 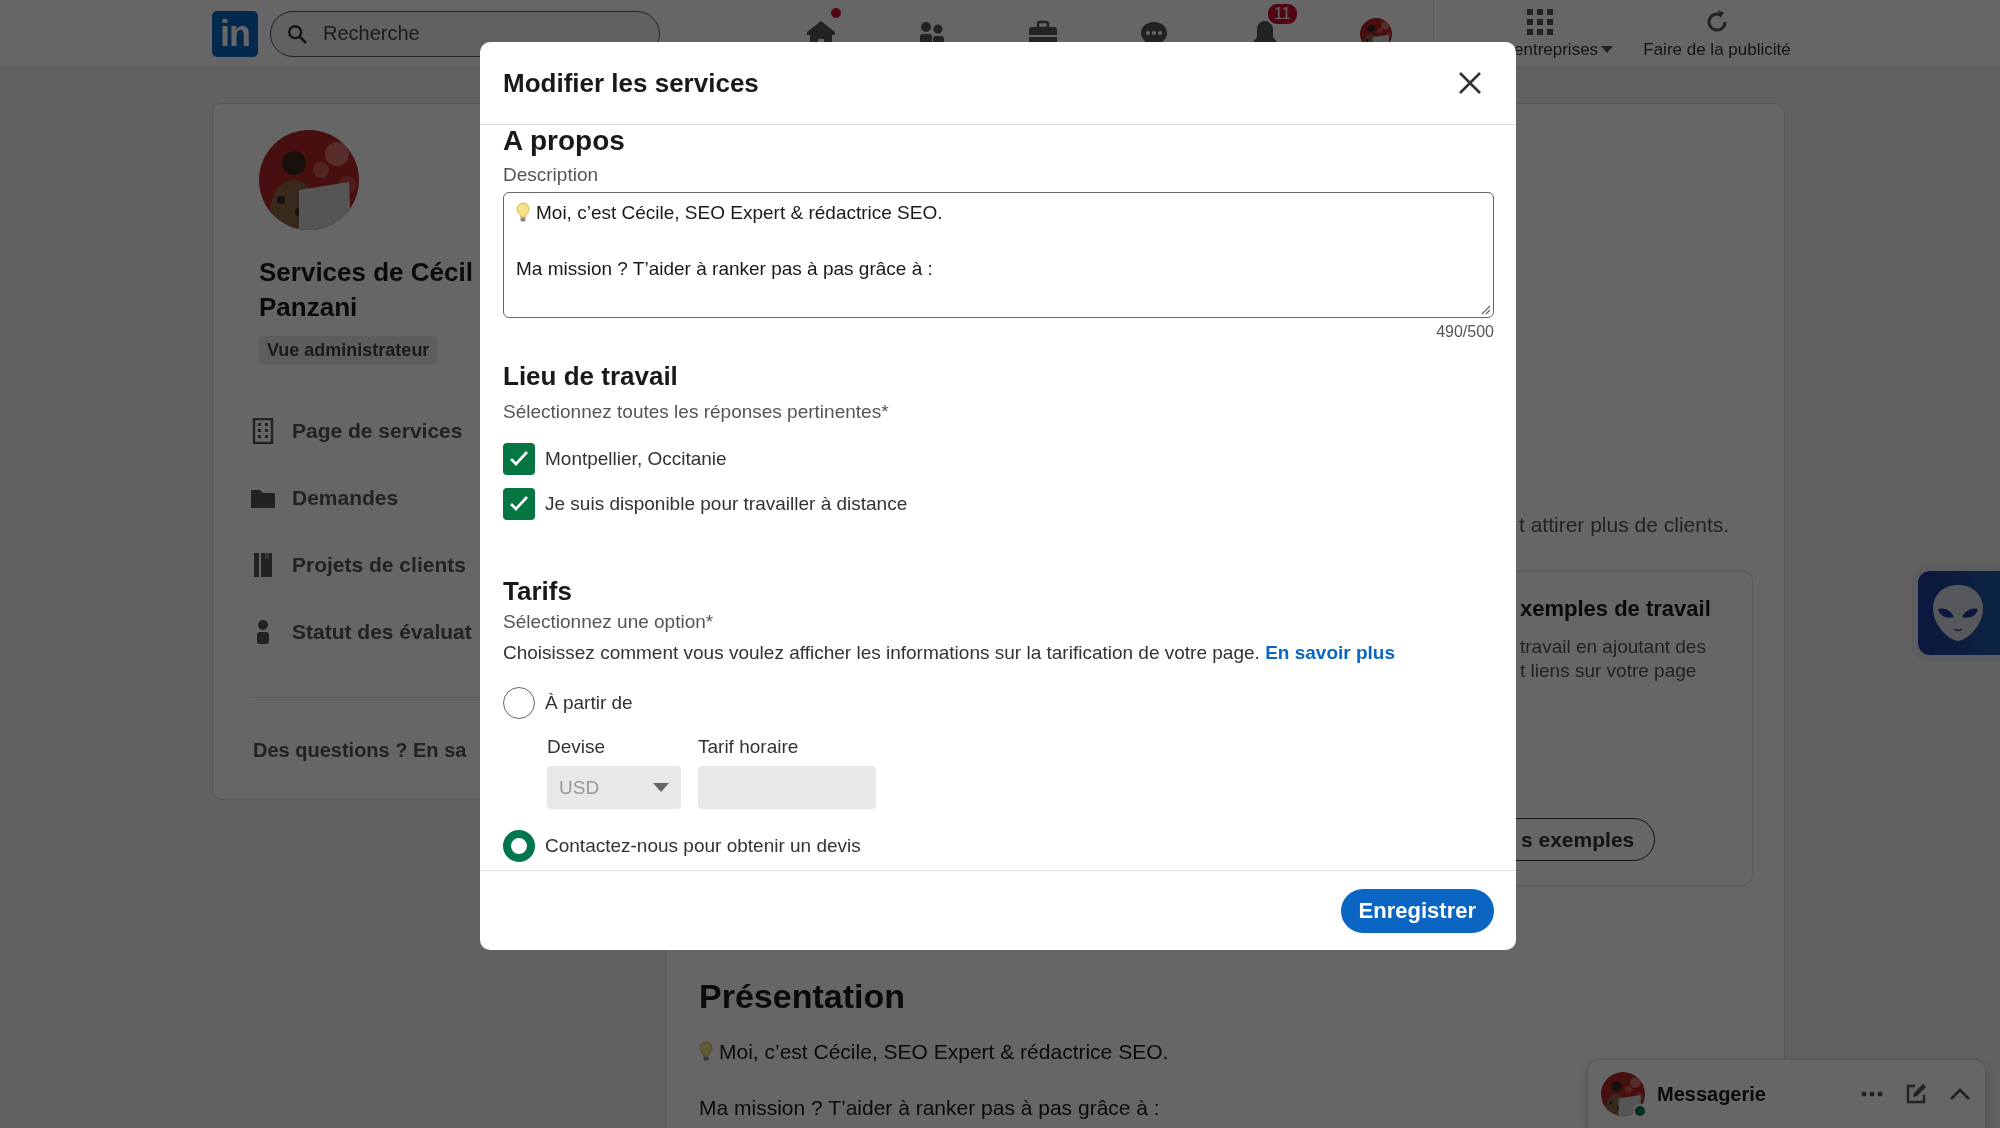 What do you see at coordinates (551, 175) in the screenshot?
I see `field-label: Description` at bounding box center [551, 175].